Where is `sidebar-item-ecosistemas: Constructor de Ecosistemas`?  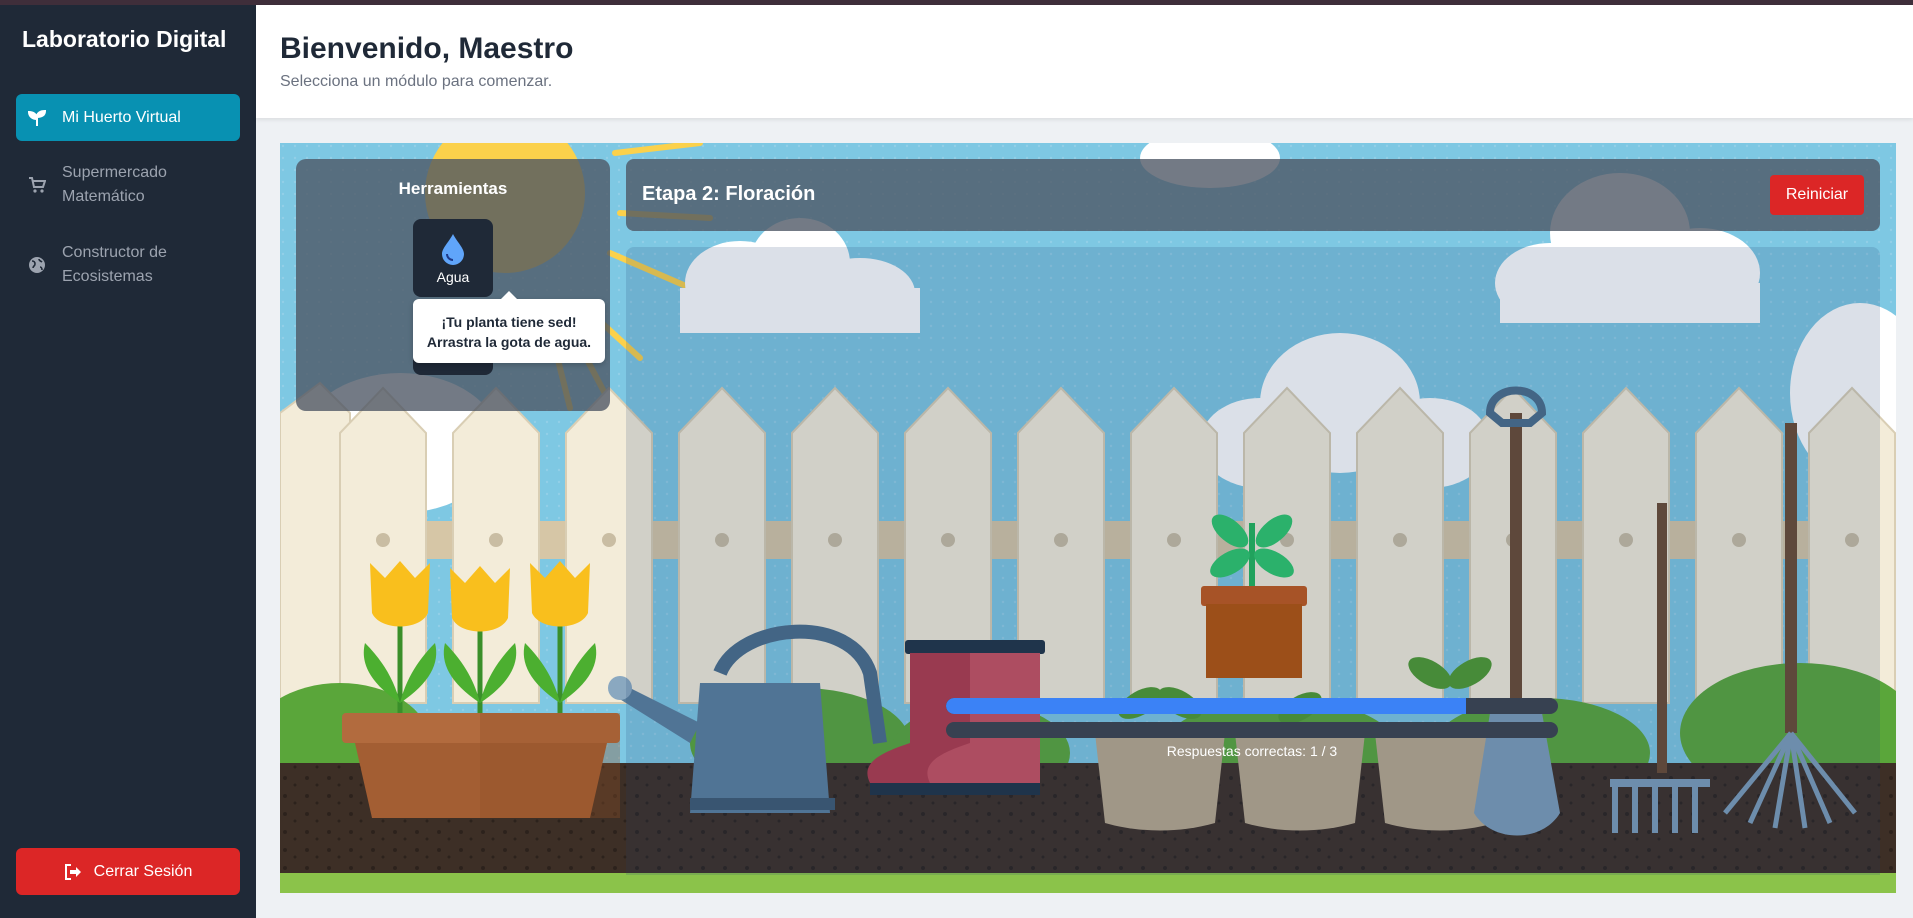
sidebar-item-ecosistemas: Constructor de Ecosistemas is located at coordinates (128, 265).